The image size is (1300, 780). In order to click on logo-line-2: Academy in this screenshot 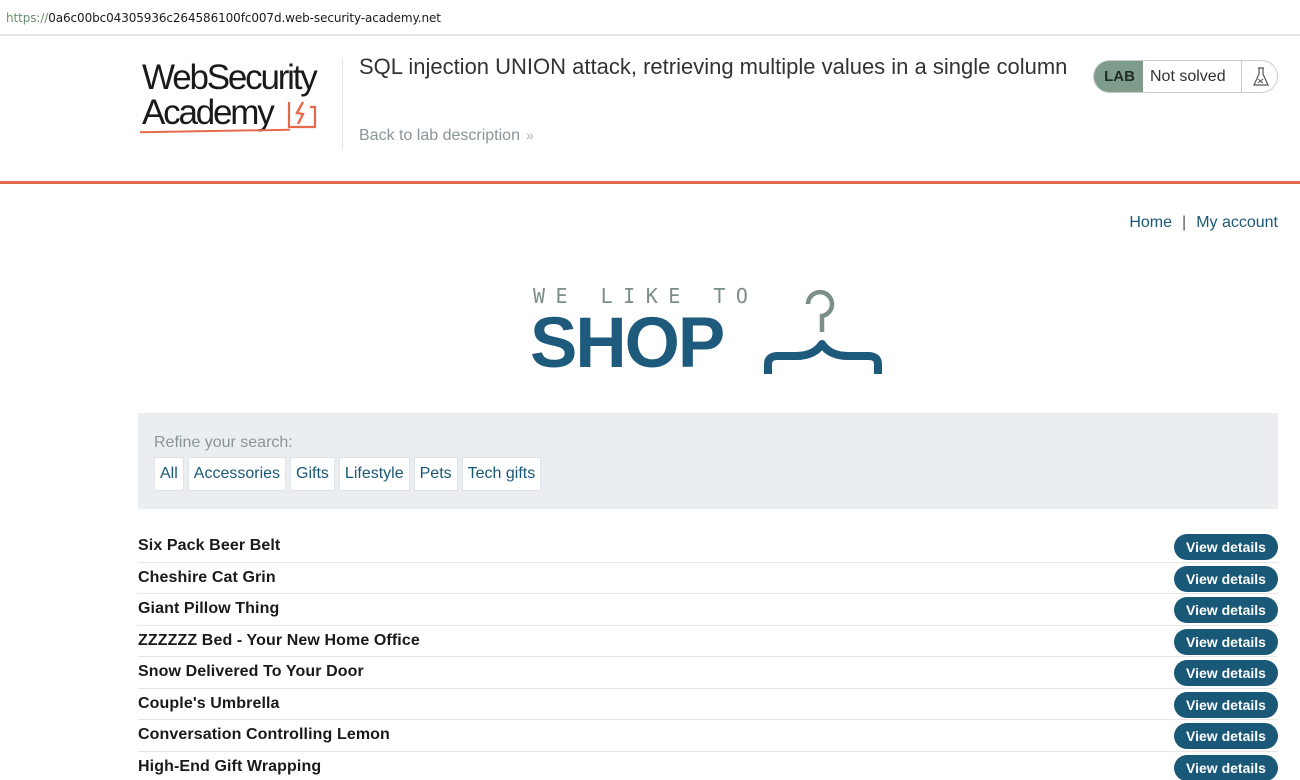, I will do `click(208, 112)`.